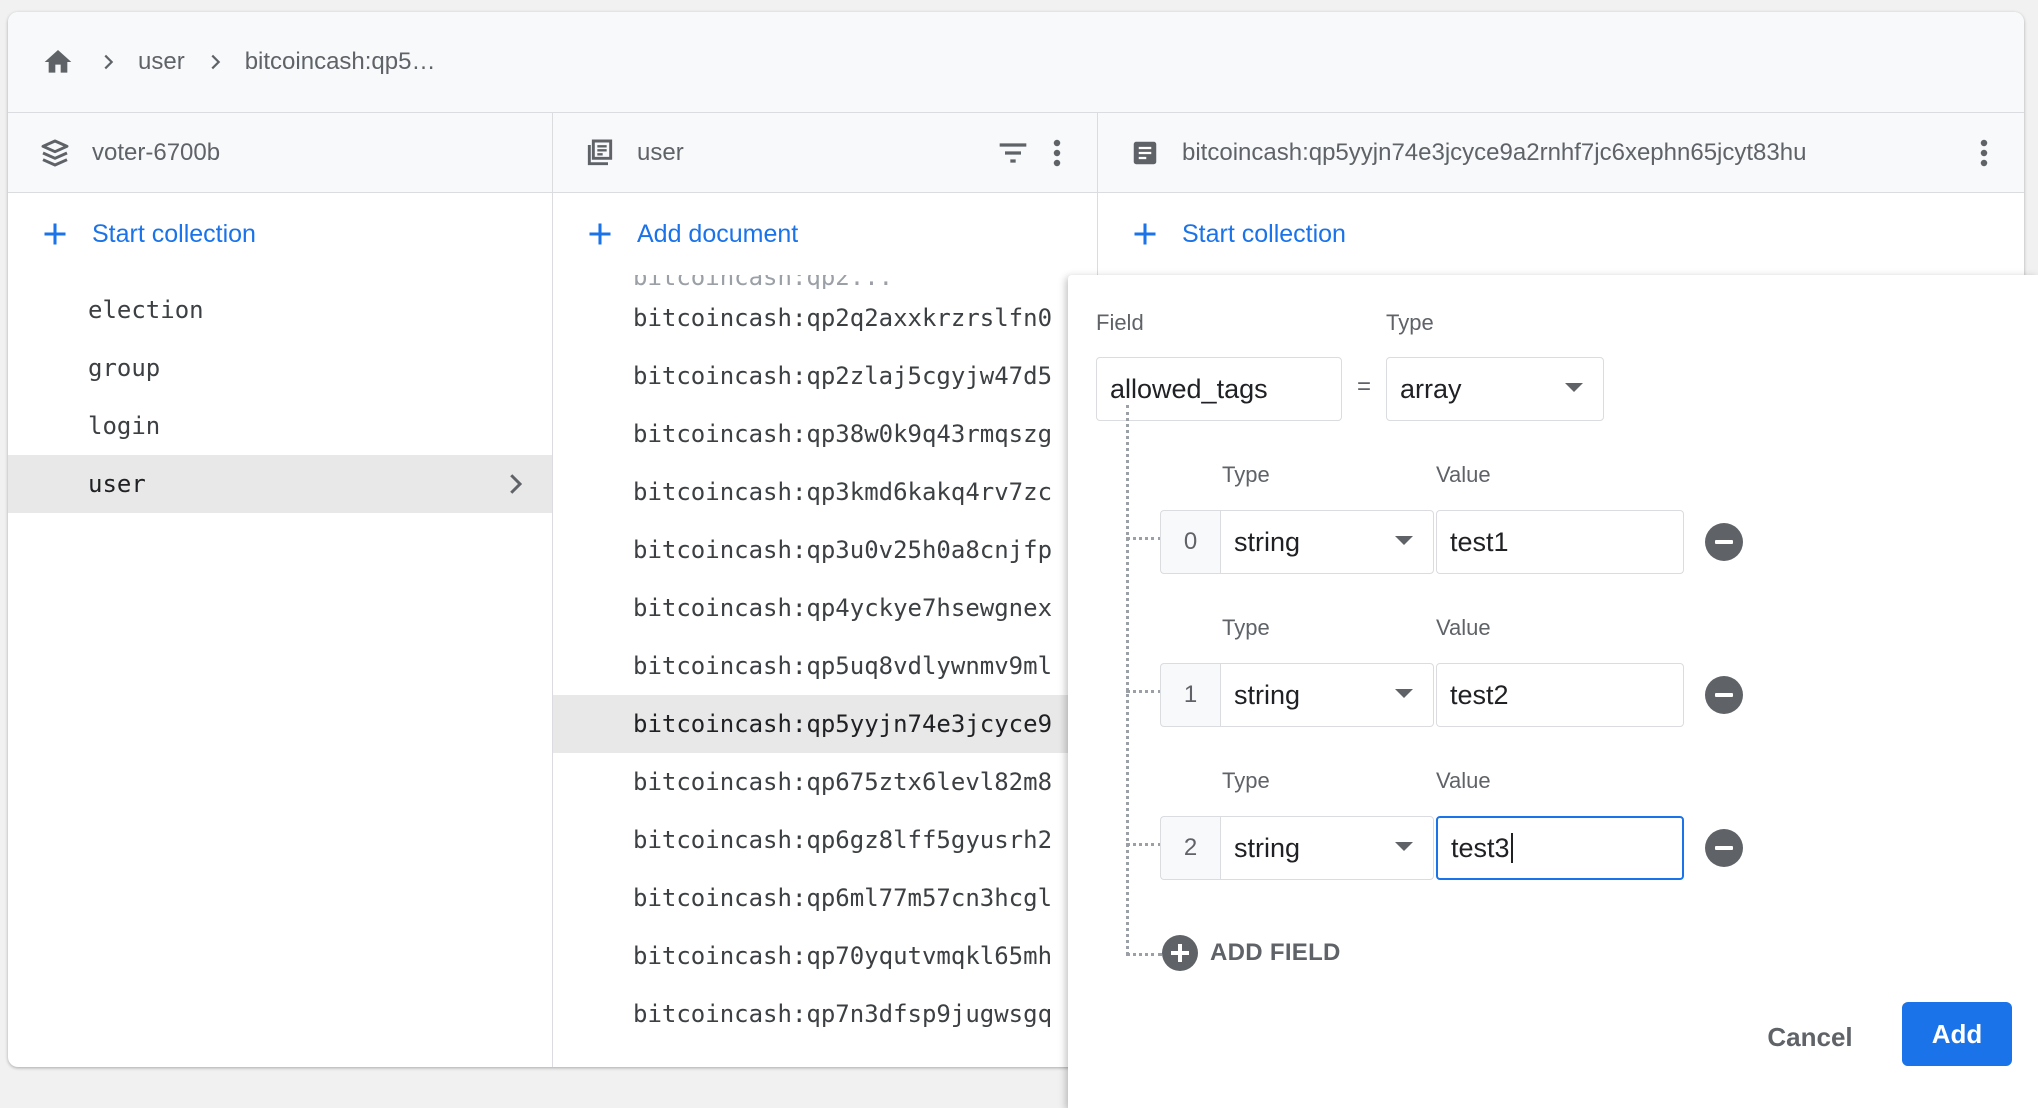 The height and width of the screenshot is (1108, 2038). Describe the element at coordinates (825, 318) in the screenshot. I see `list-item: bitcoincash:qp2q2axxkrzrslfn0` at that location.